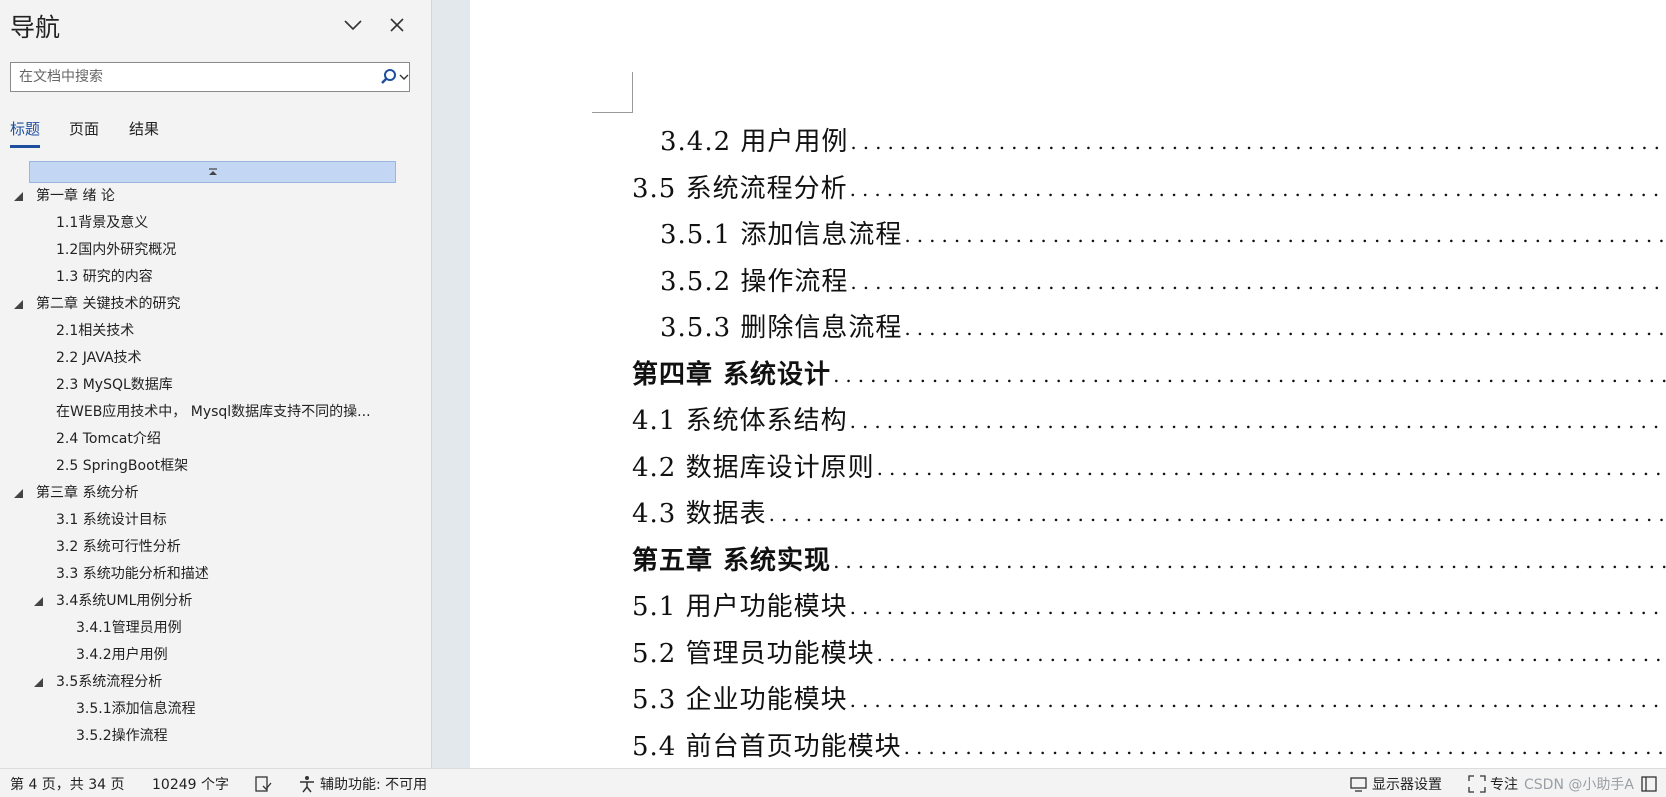 This screenshot has width=1666, height=797. Describe the element at coordinates (84, 131) in the screenshot. I see `tab-pages: 页面` at that location.